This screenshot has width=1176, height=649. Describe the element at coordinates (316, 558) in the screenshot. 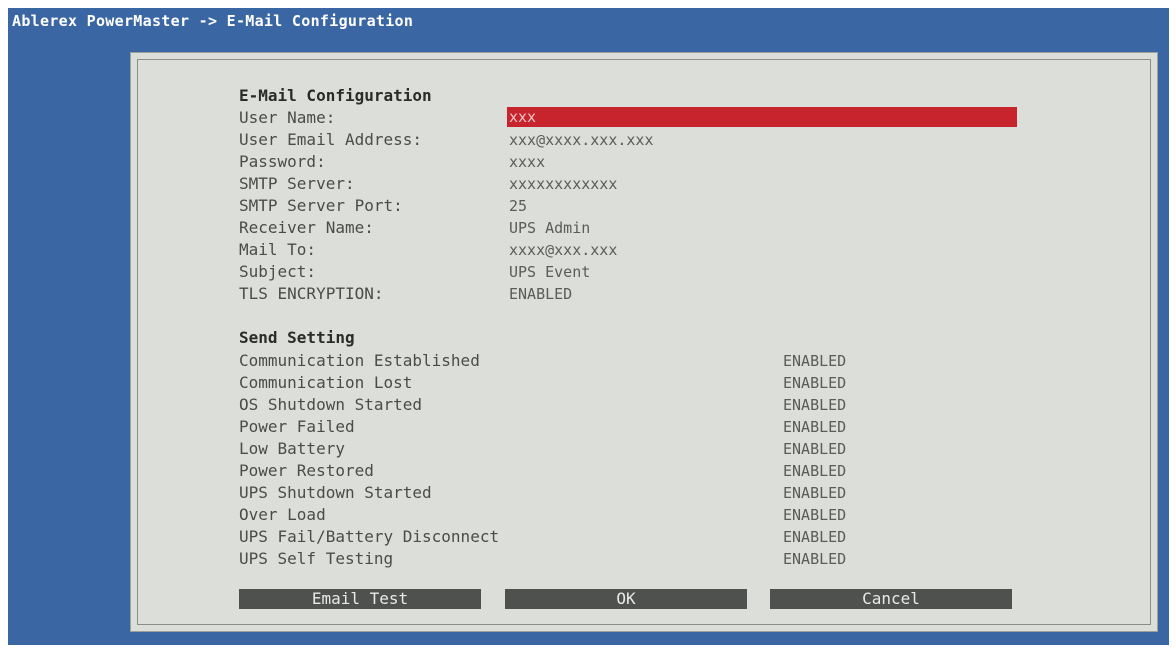

I see `send-item-label: UPS Self Testing` at that location.